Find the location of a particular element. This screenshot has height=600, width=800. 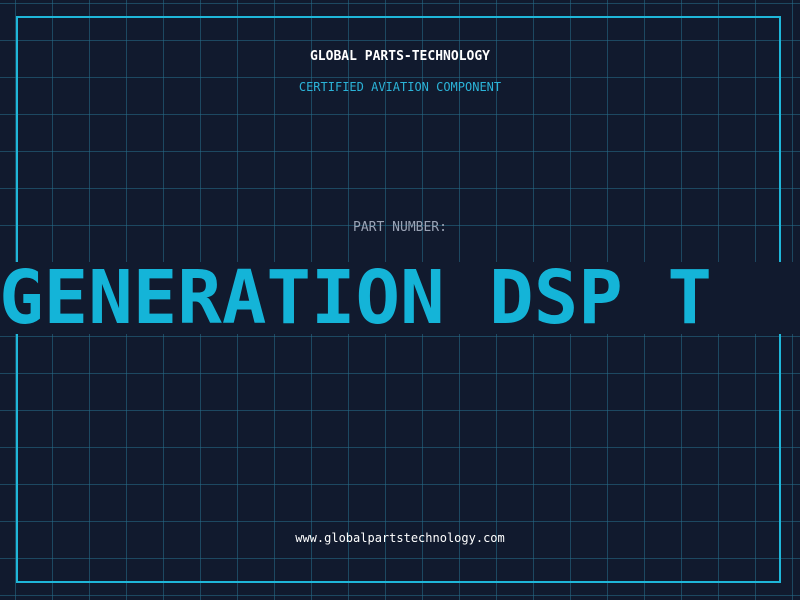

part-number-label: PART NUMBER: is located at coordinates (400, 227).